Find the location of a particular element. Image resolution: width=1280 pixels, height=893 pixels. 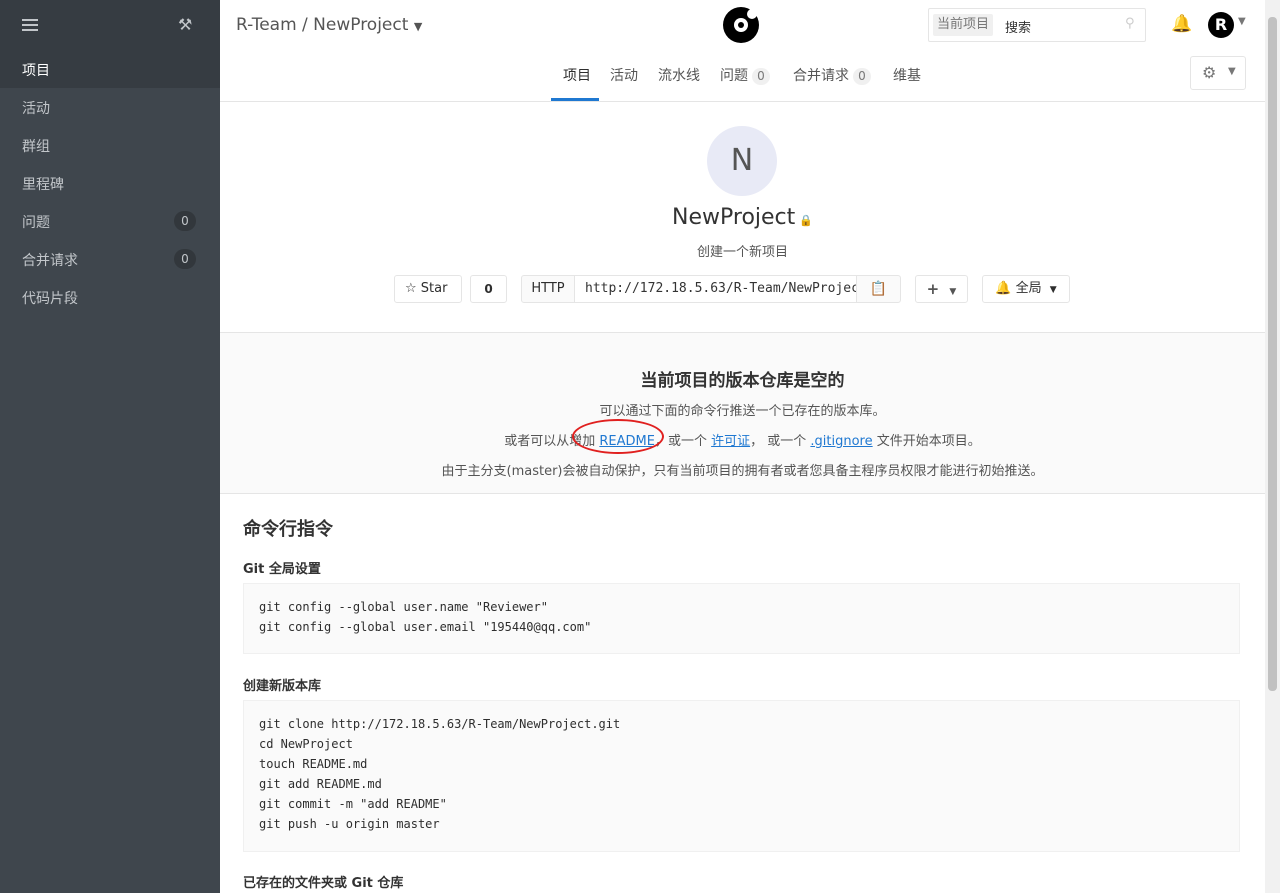

tab-merge-requests: 合并请求 0 is located at coordinates (832, 75).